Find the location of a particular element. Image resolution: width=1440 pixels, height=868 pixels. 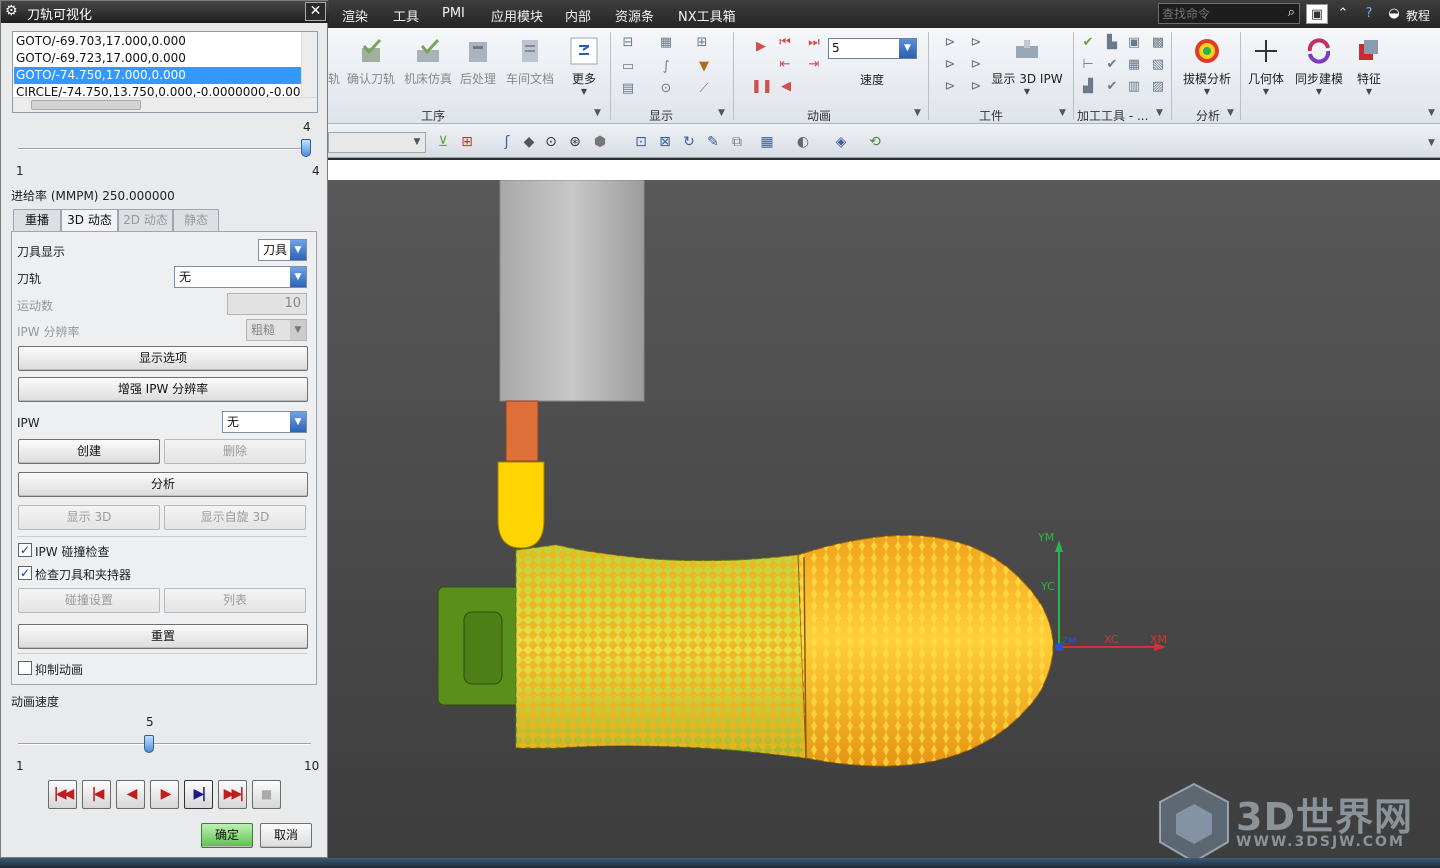

display-options-button: 显示选项 is located at coordinates (163, 358).